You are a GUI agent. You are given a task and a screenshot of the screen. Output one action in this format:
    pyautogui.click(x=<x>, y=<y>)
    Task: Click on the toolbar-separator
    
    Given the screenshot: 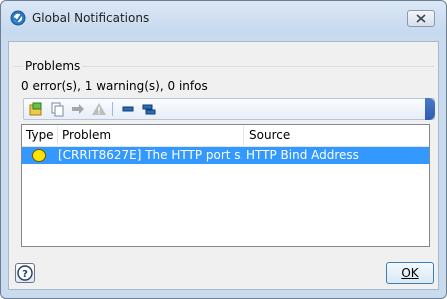 What is the action you would take?
    pyautogui.click(x=112, y=109)
    